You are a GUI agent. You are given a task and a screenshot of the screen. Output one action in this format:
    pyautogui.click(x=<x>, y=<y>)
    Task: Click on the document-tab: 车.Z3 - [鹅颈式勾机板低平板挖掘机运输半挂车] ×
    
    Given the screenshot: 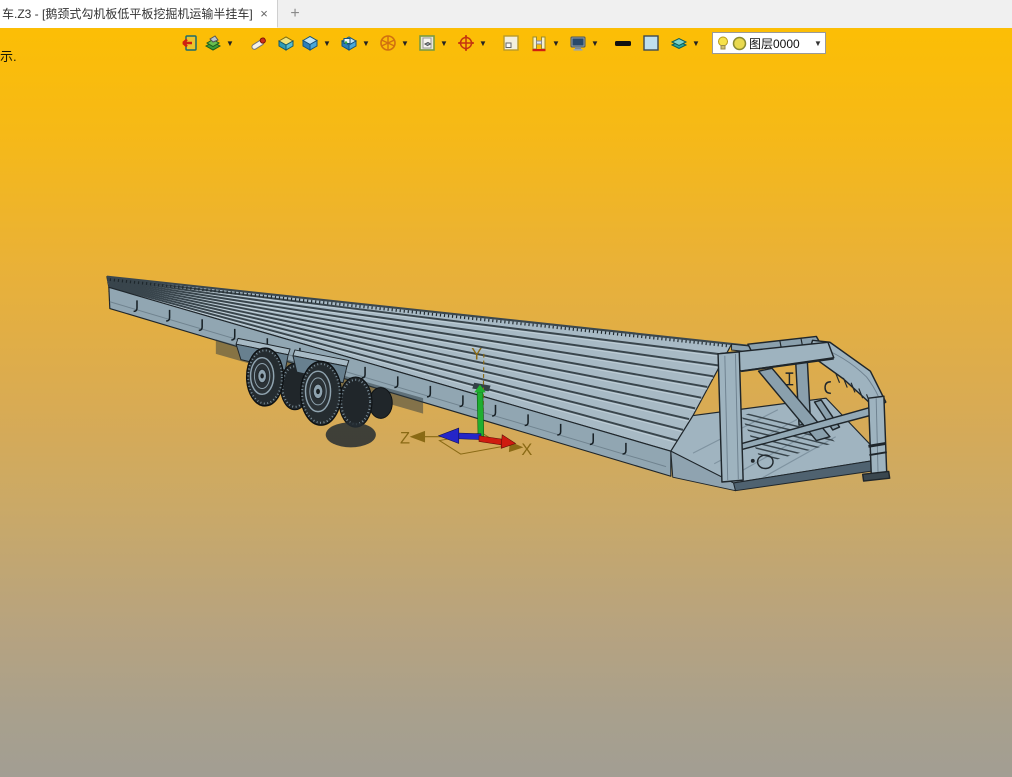 What is the action you would take?
    pyautogui.click(x=139, y=14)
    